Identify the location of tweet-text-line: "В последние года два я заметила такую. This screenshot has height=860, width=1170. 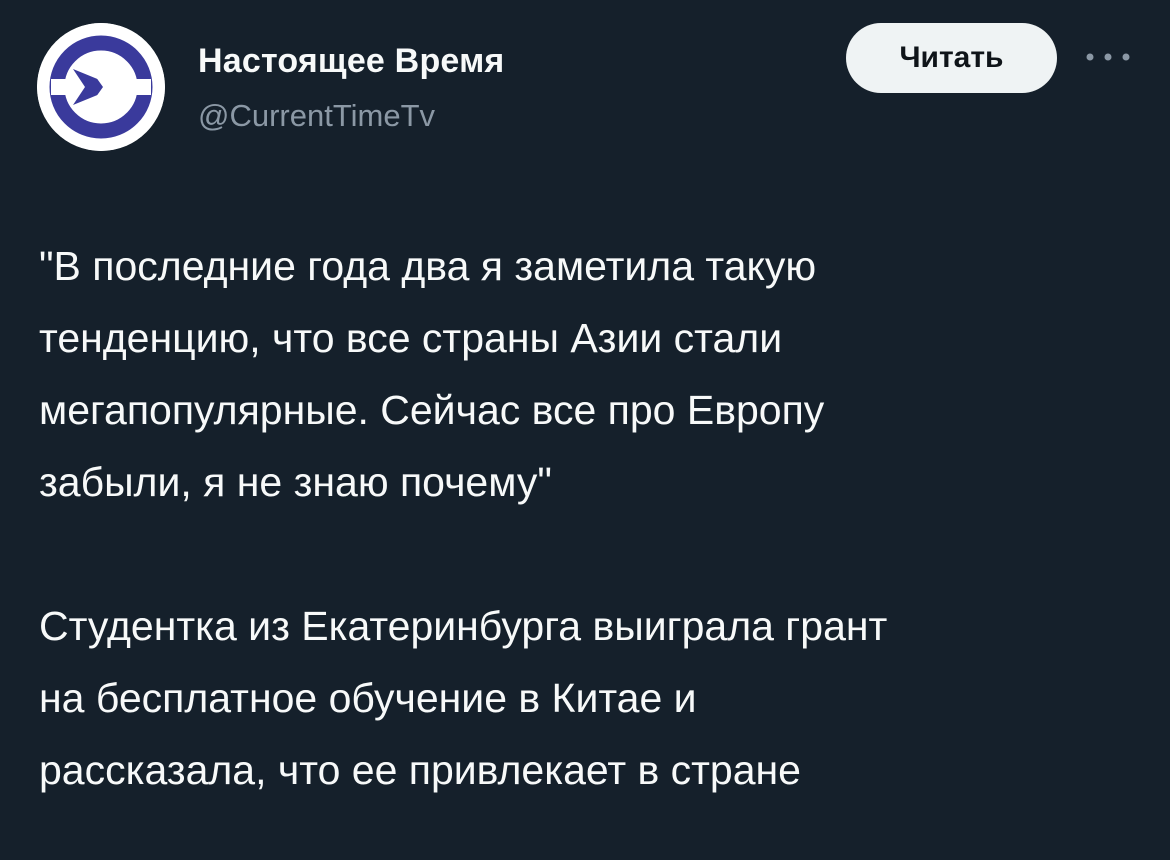
(428, 266).